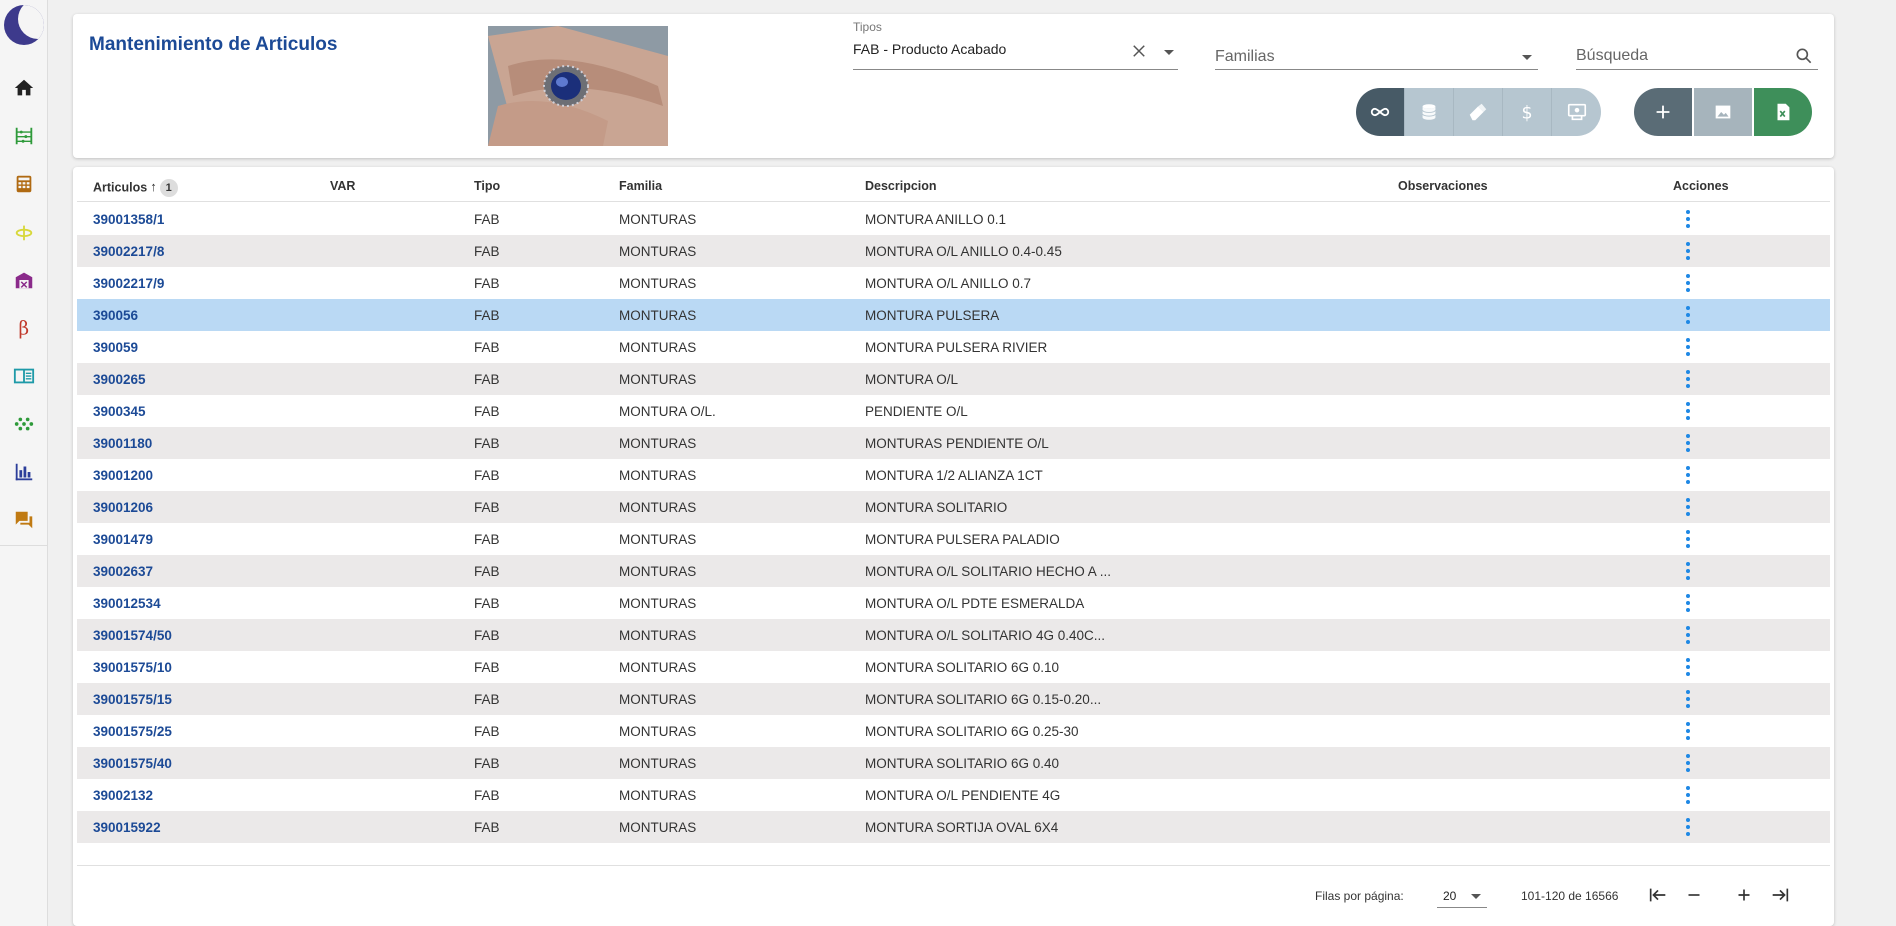 Image resolution: width=1896 pixels, height=926 pixels. Describe the element at coordinates (122, 443) in the screenshot. I see `cell-articulo: 39001180` at that location.